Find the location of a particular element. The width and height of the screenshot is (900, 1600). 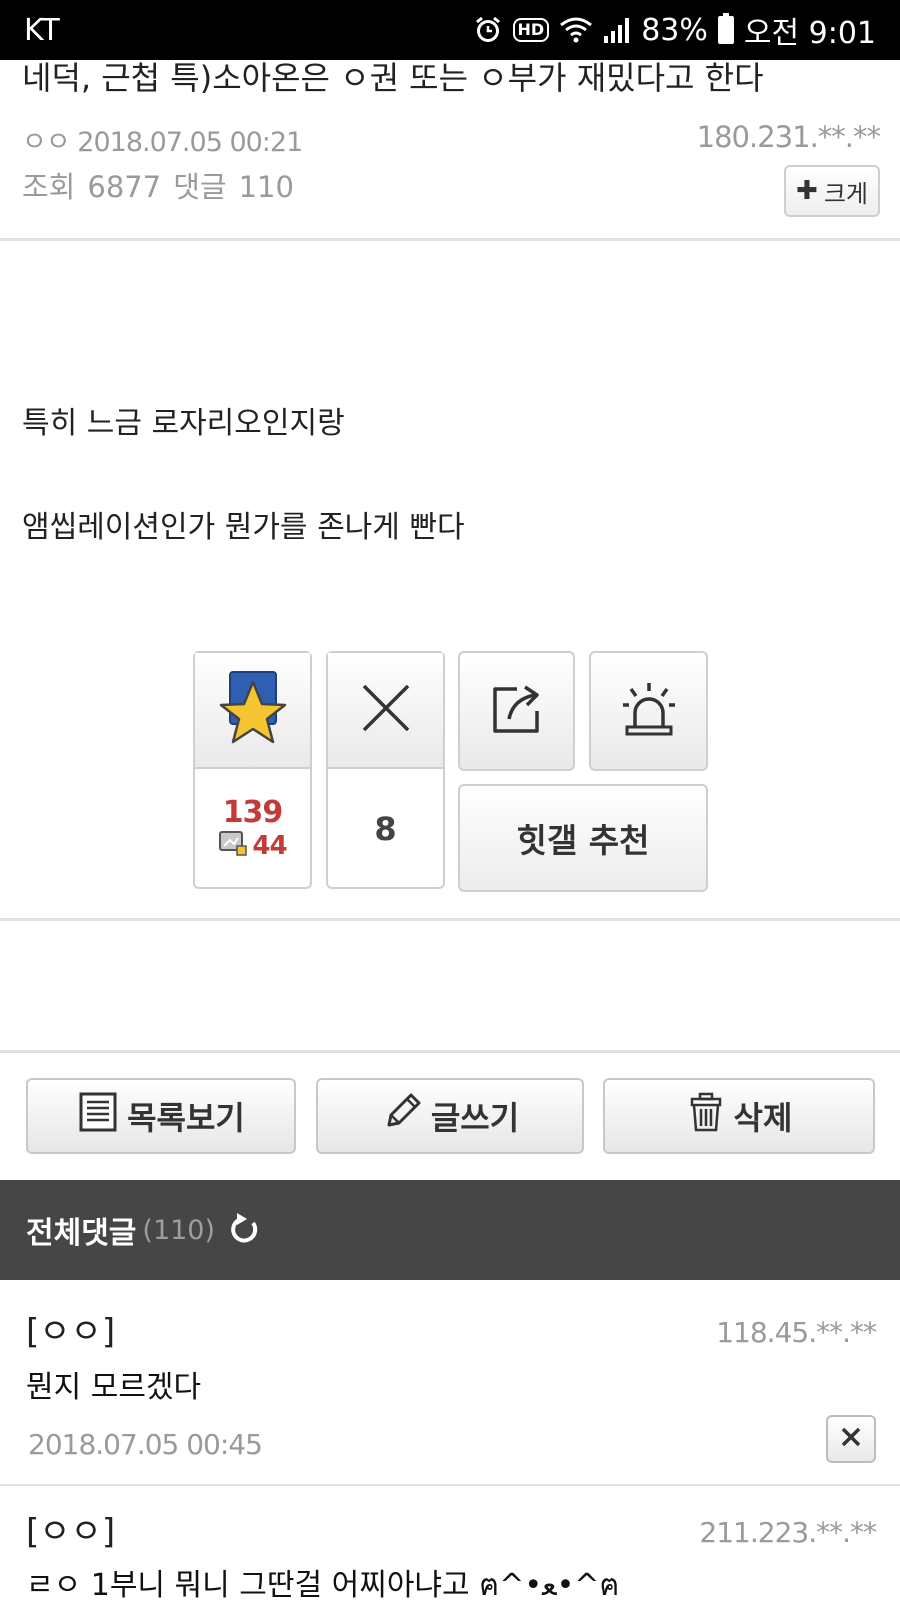

recommend-counts: 139 44 is located at coordinates (252, 829).